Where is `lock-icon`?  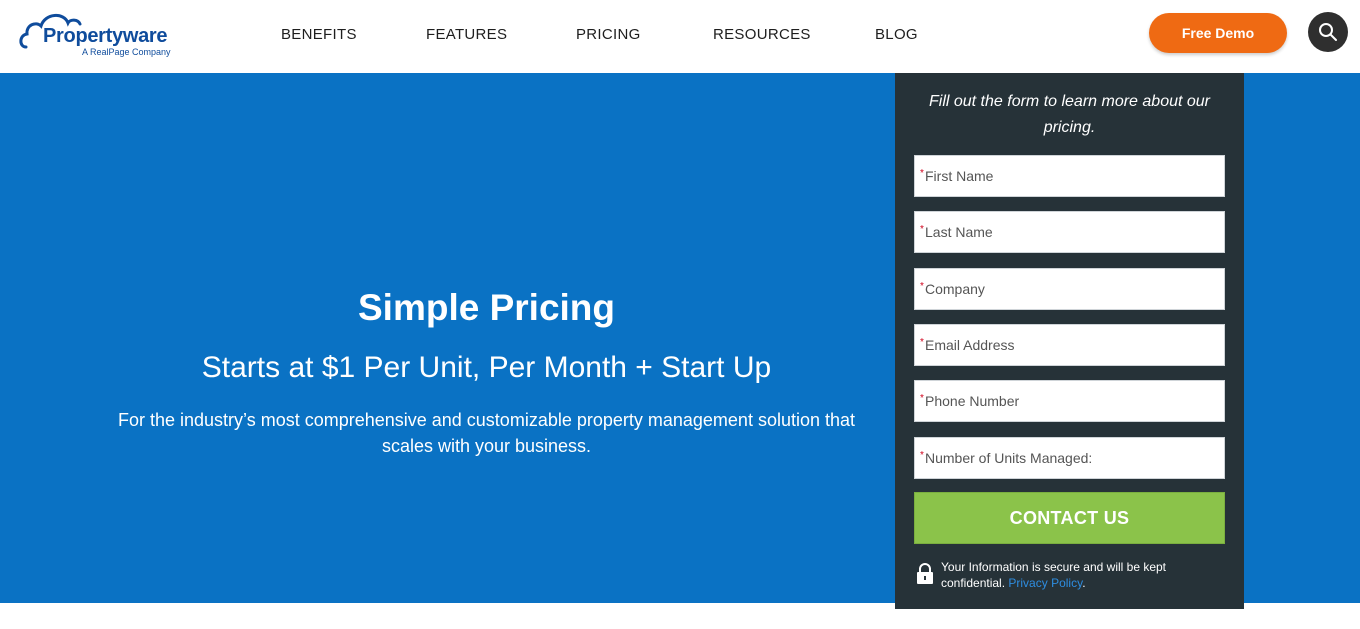
lock-icon is located at coordinates (925, 573).